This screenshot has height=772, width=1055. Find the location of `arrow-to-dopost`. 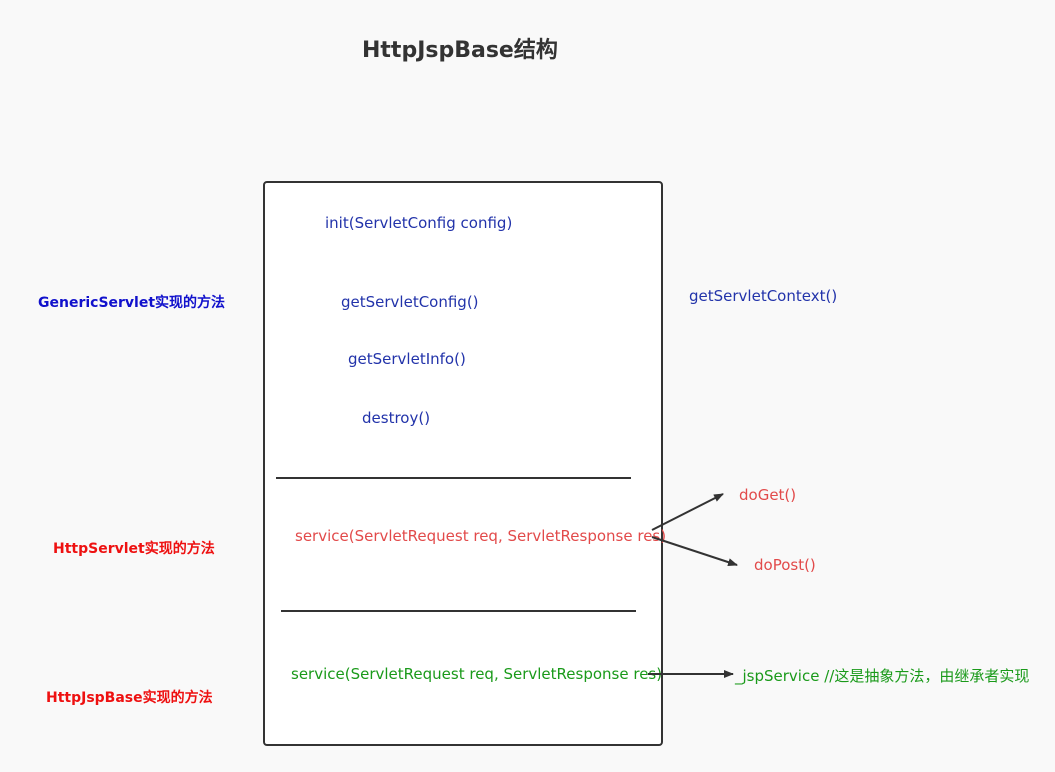

arrow-to-dopost is located at coordinates (694, 551).